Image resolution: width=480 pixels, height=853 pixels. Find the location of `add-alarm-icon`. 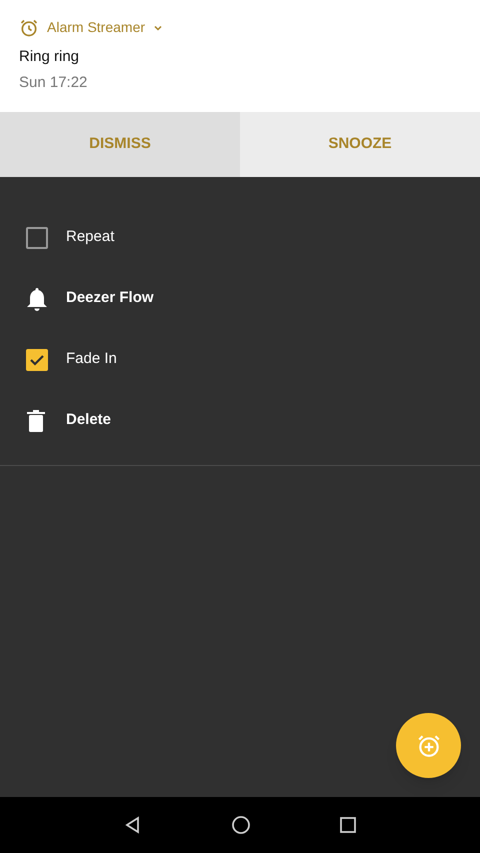

add-alarm-icon is located at coordinates (429, 745).